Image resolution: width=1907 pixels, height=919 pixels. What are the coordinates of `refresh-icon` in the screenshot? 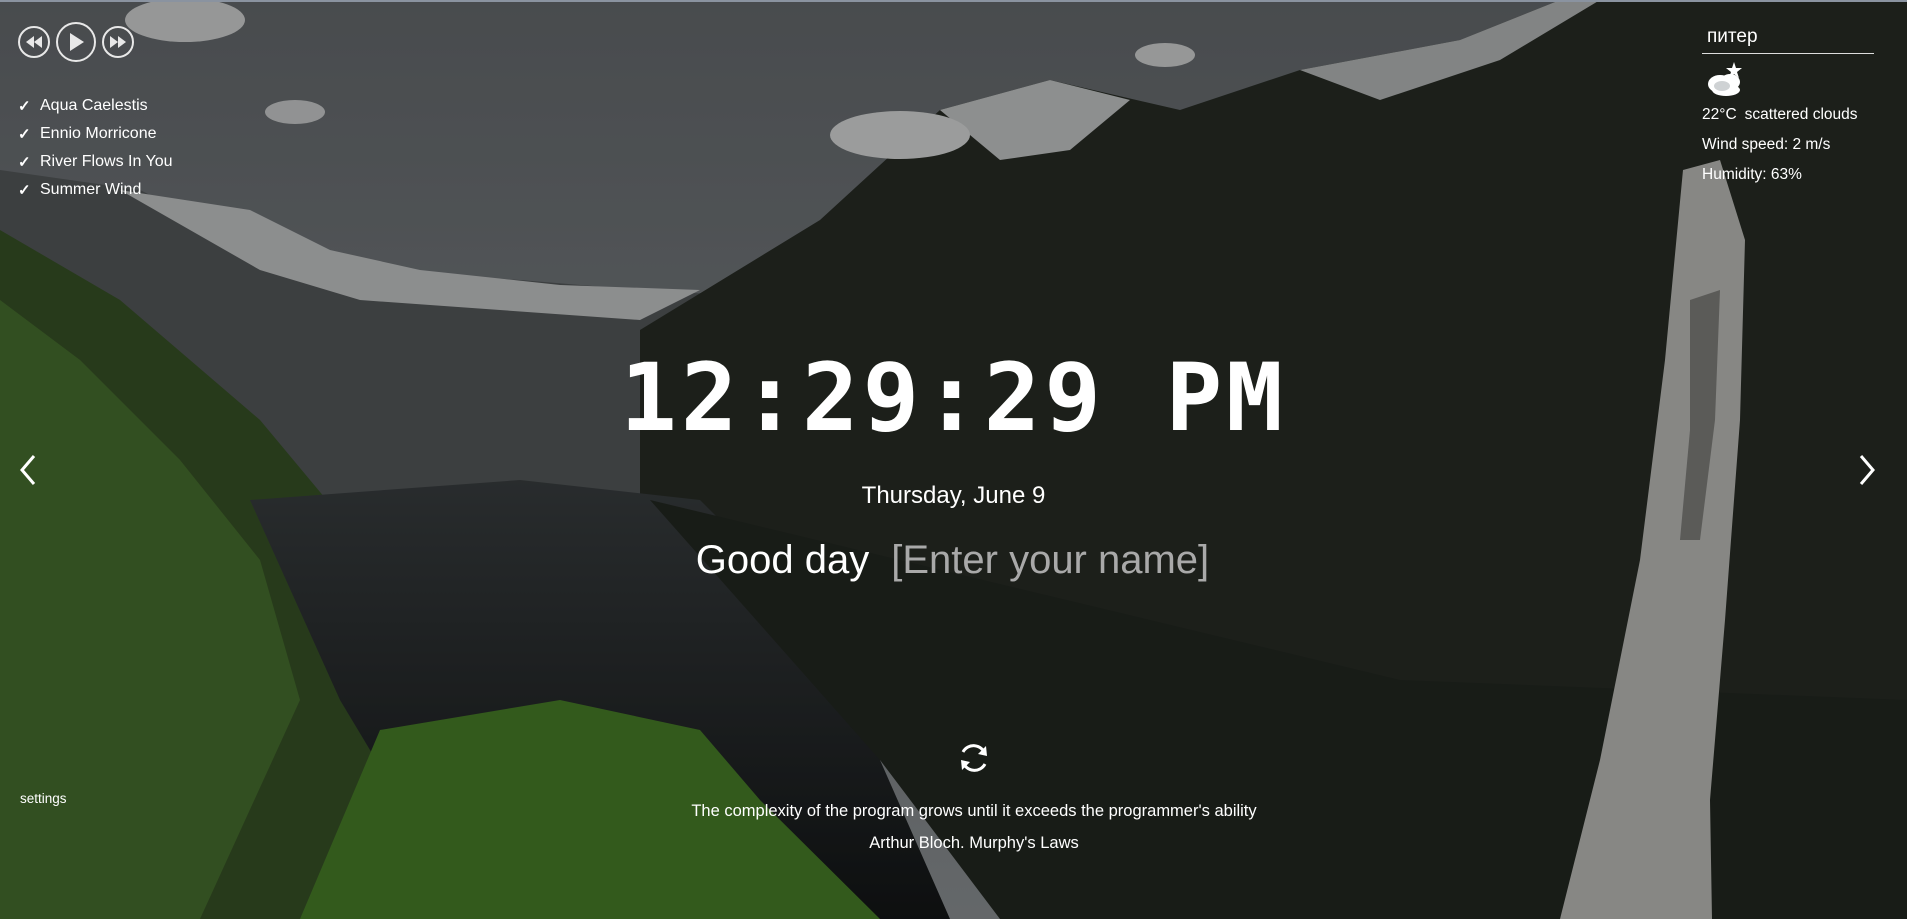 It's located at (974, 758).